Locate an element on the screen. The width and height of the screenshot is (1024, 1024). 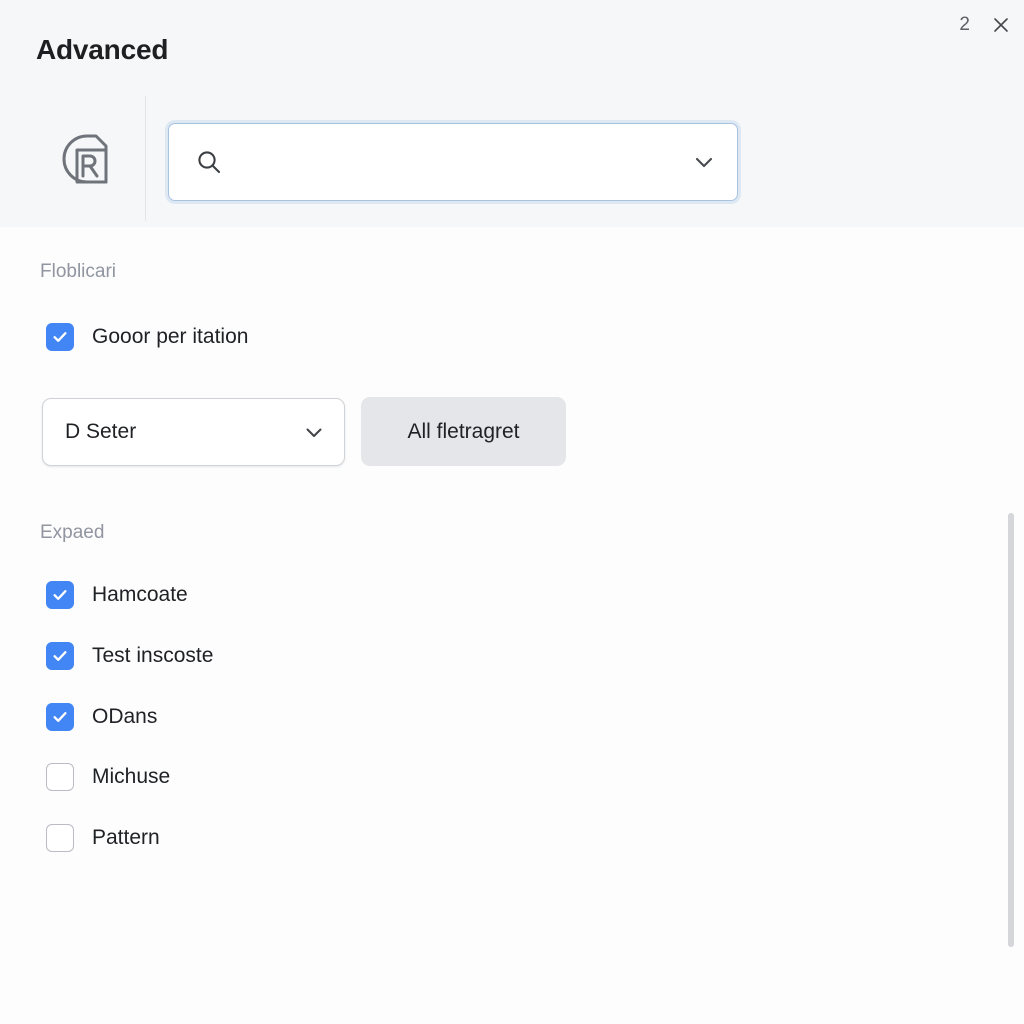
select-d-seter: D Seter is located at coordinates (193, 432).